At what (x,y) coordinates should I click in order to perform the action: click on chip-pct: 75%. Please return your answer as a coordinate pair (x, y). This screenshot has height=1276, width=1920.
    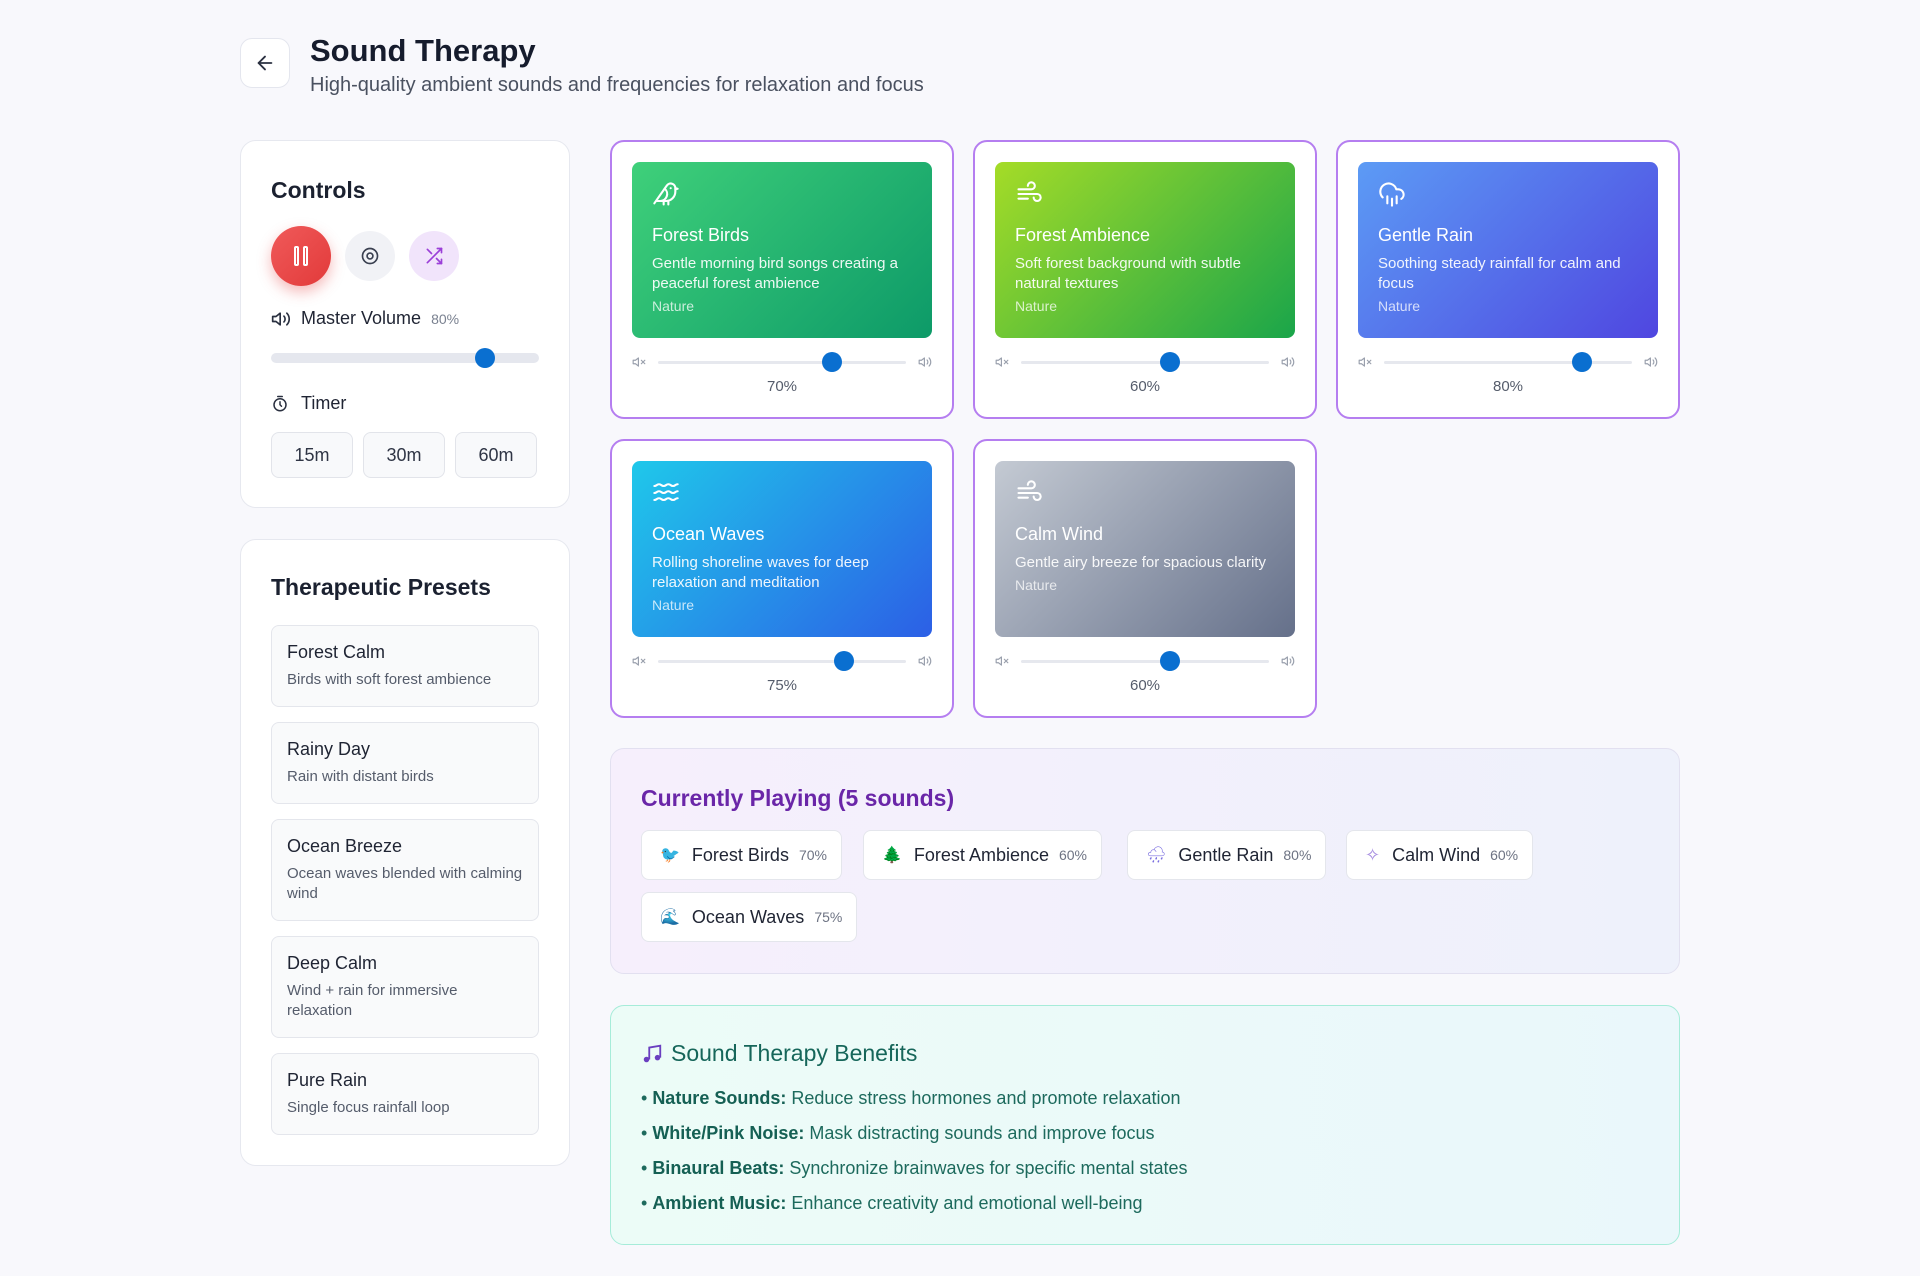
    Looking at the image, I should click on (828, 917).